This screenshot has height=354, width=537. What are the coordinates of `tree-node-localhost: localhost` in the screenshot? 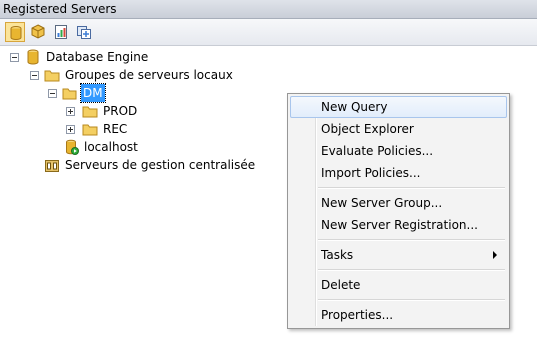 It's located at (75, 147).